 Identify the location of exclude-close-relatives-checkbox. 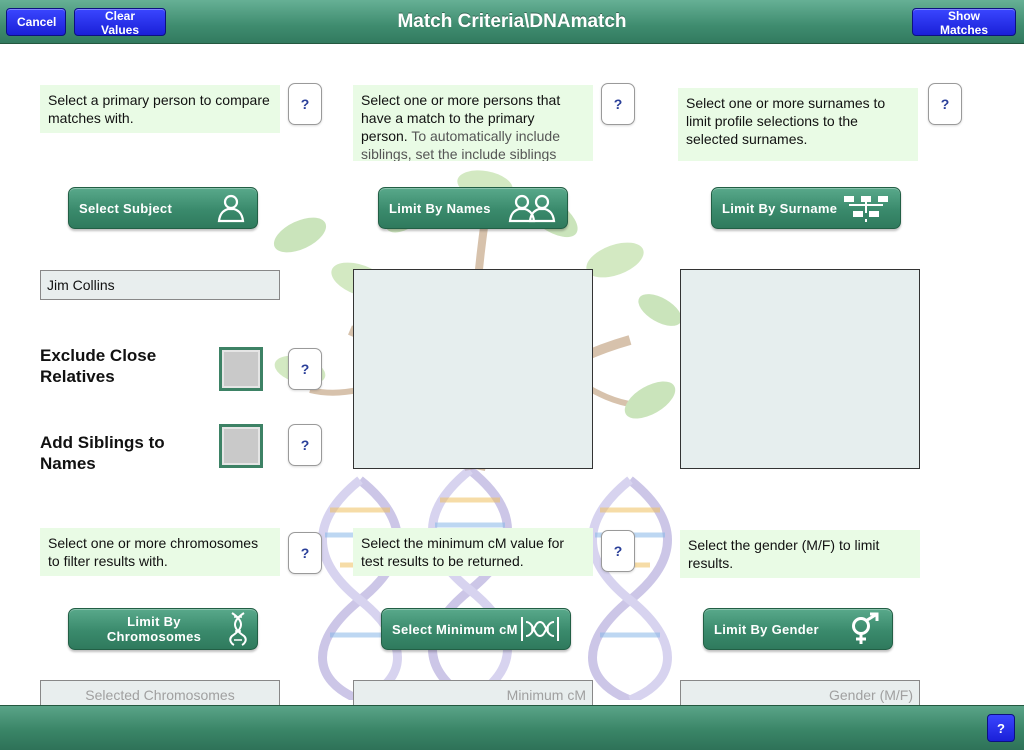
(241, 369).